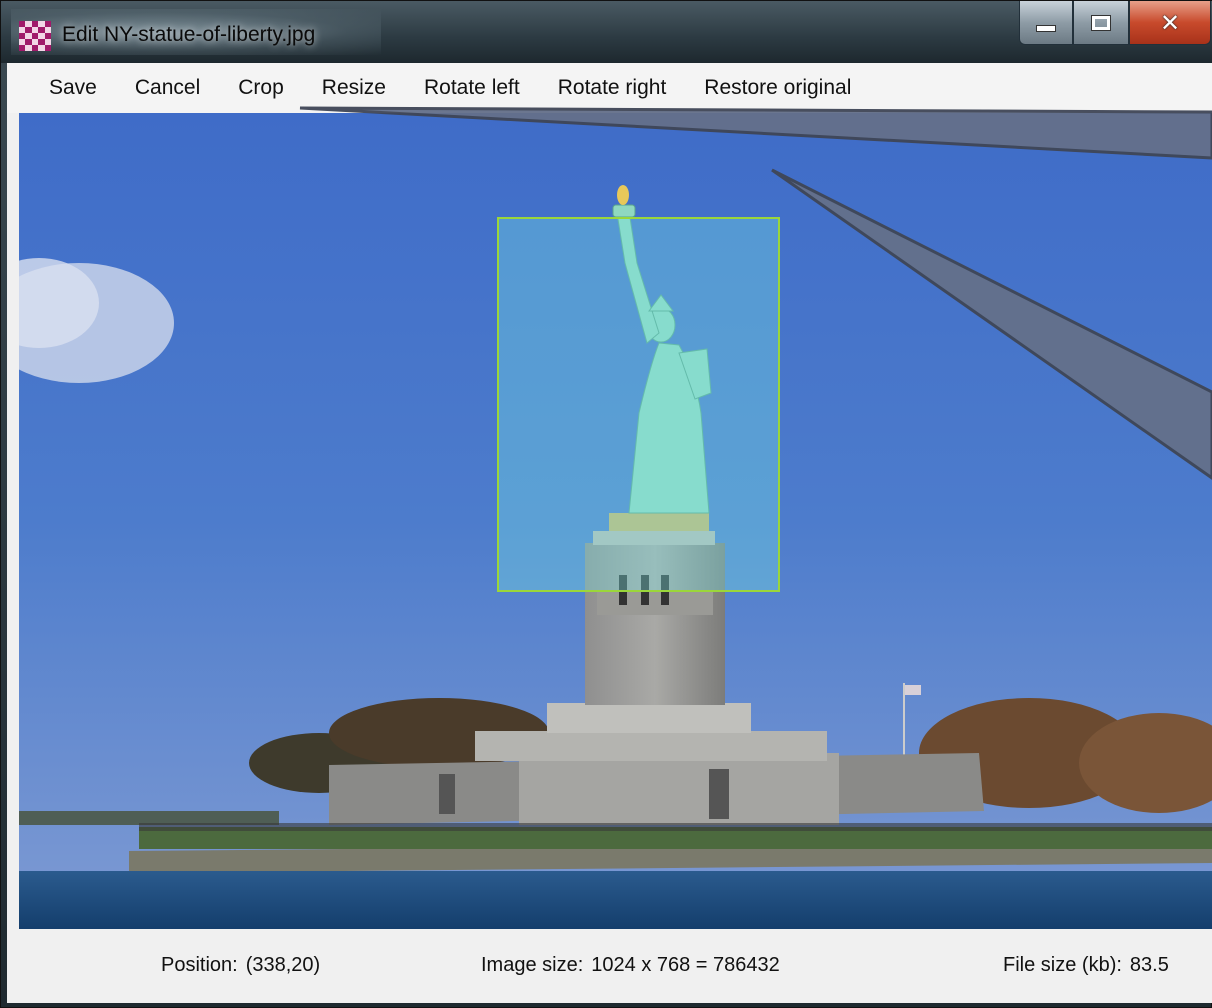 The width and height of the screenshot is (1212, 1008). What do you see at coordinates (61, 88) in the screenshot?
I see `menu-save: Save` at bounding box center [61, 88].